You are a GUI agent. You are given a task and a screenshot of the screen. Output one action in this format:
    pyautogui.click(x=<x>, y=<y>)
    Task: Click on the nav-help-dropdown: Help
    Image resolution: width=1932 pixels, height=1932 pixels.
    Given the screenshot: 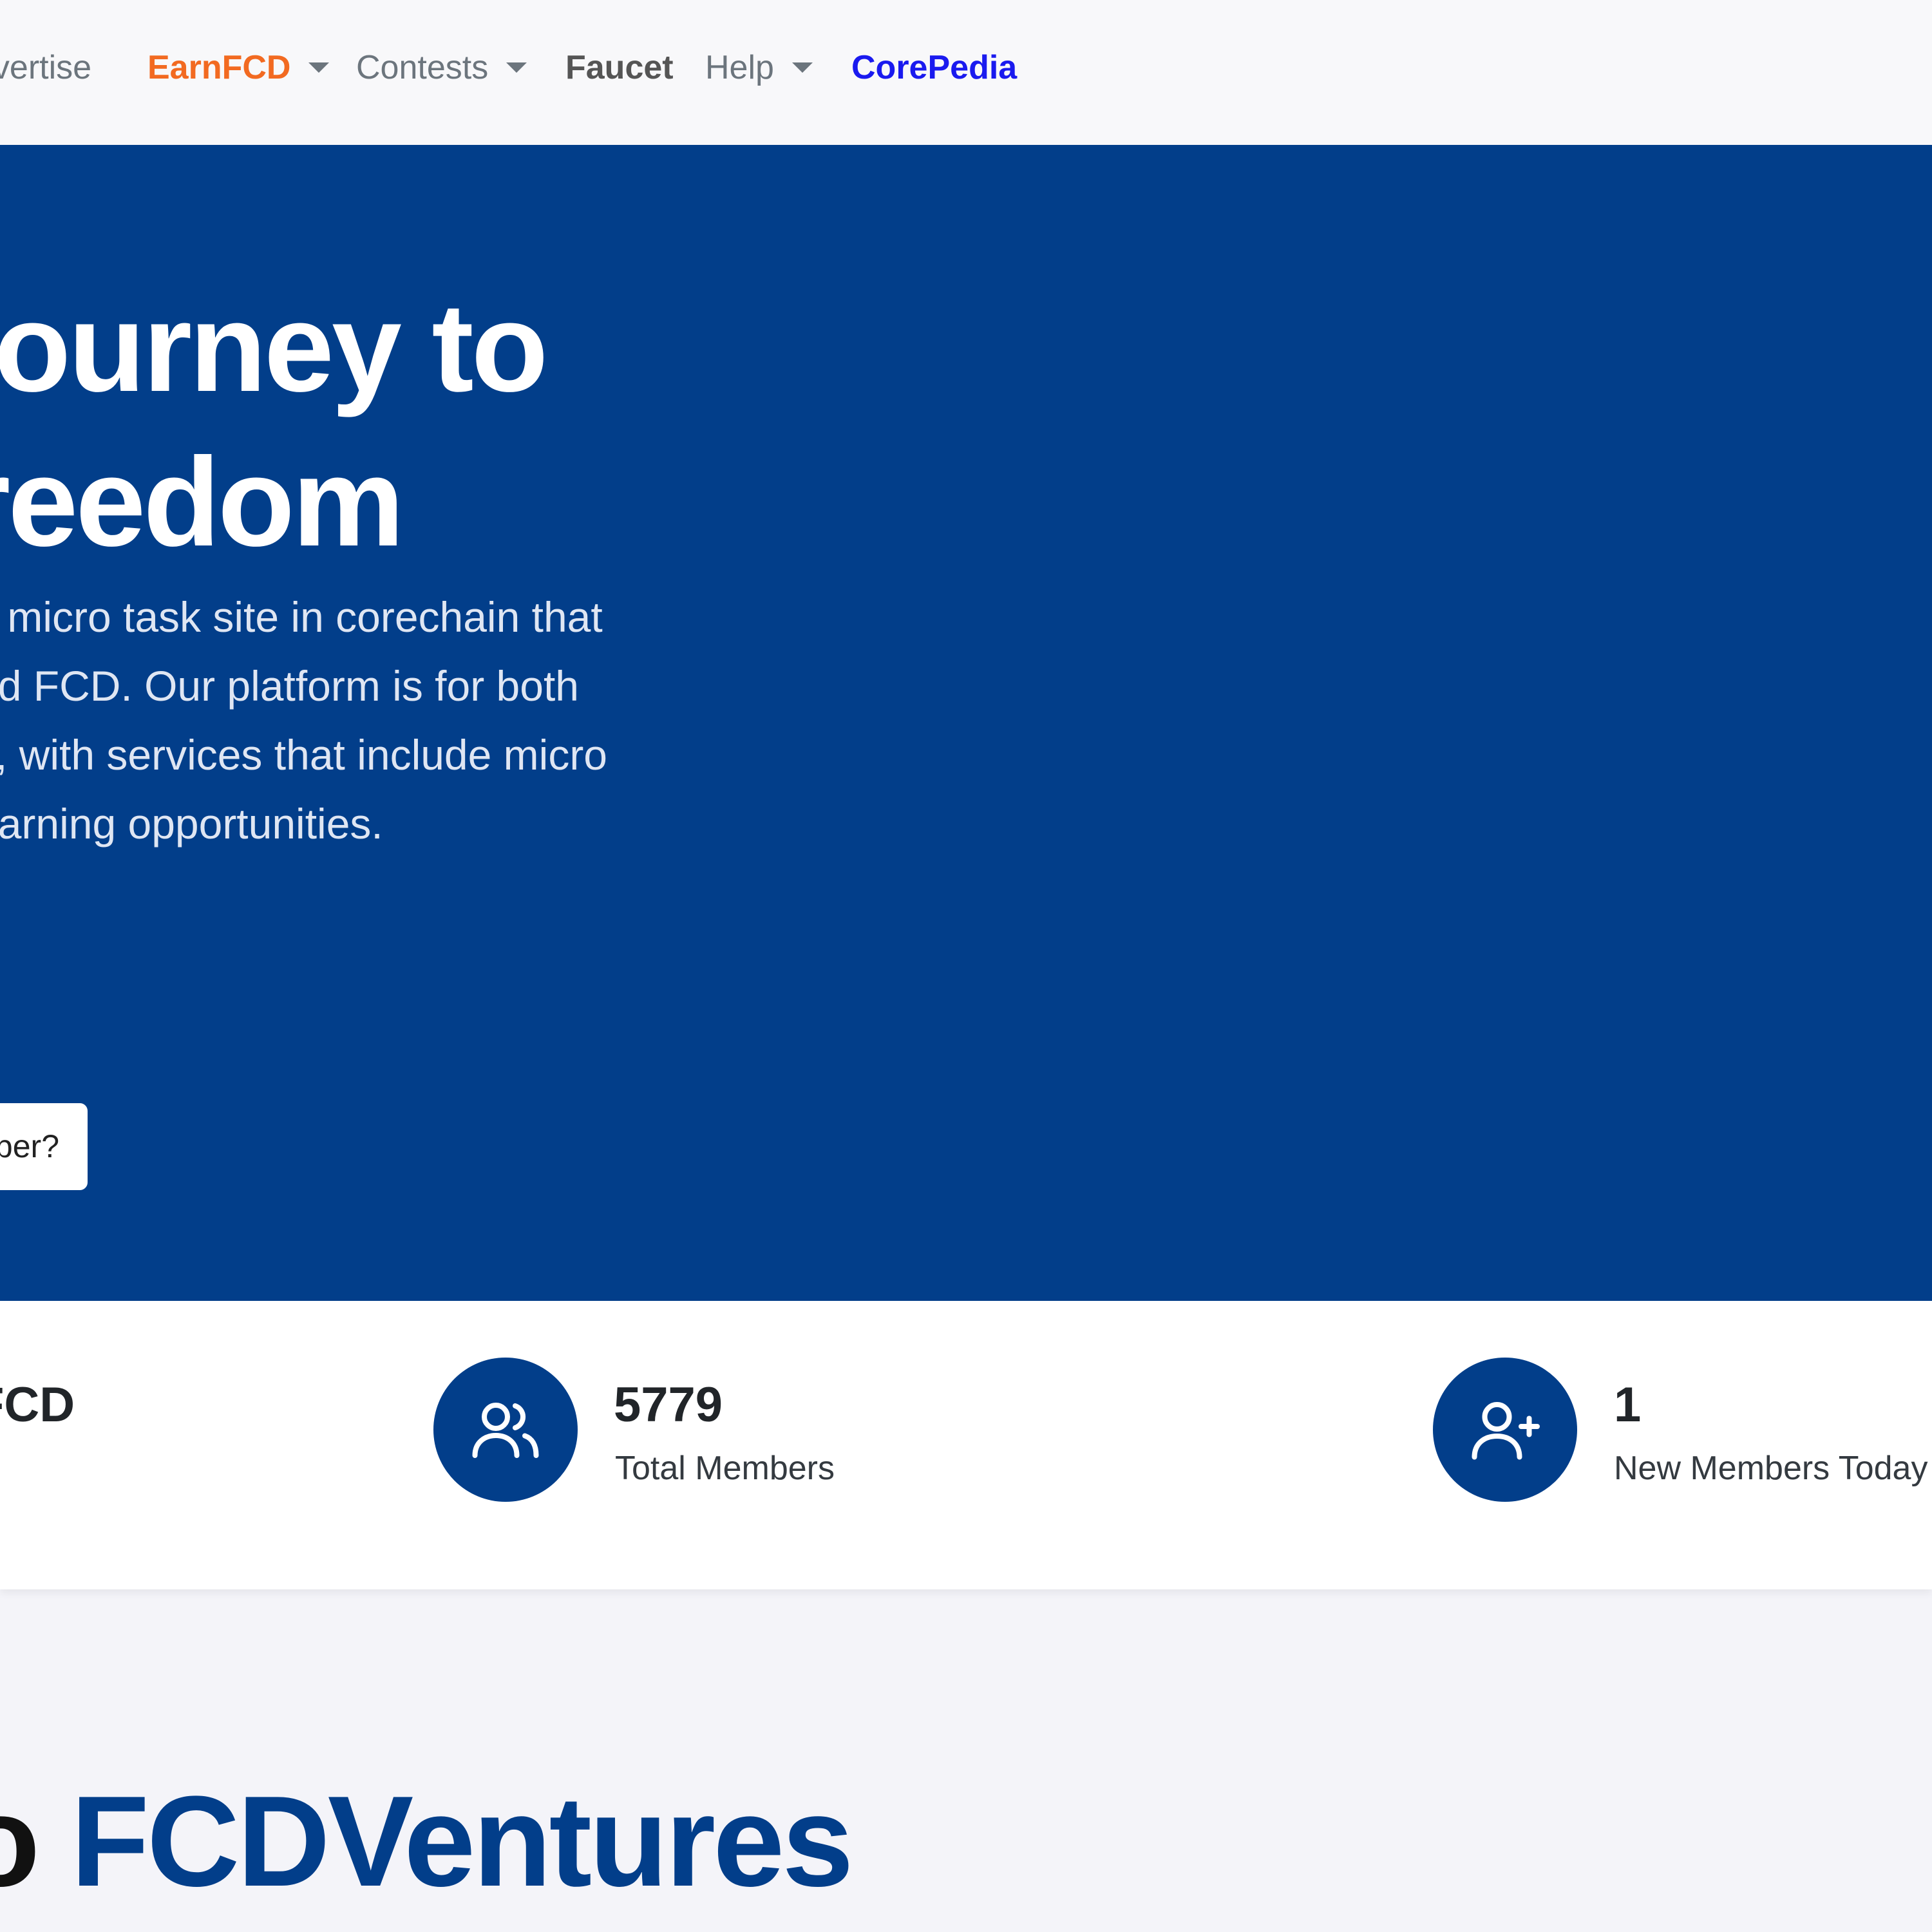 What is the action you would take?
    pyautogui.click(x=759, y=67)
    